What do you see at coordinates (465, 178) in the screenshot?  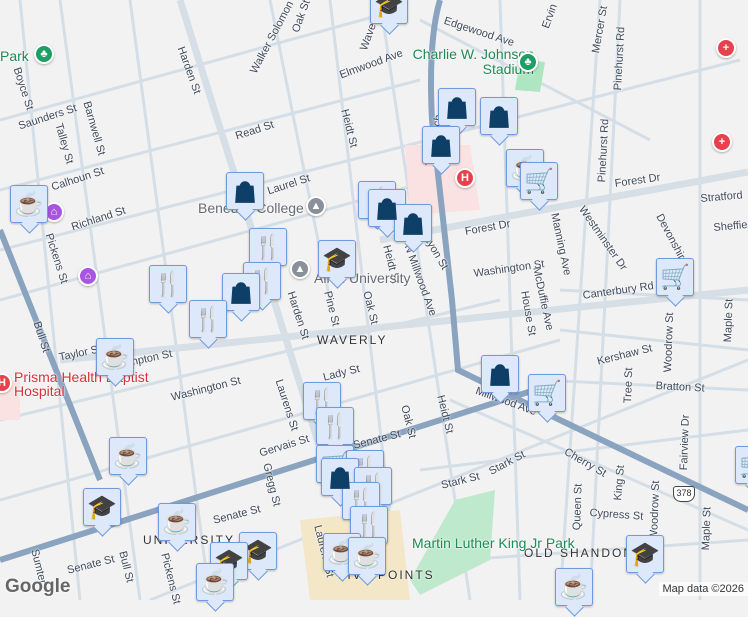 I see `hospital-icon: H` at bounding box center [465, 178].